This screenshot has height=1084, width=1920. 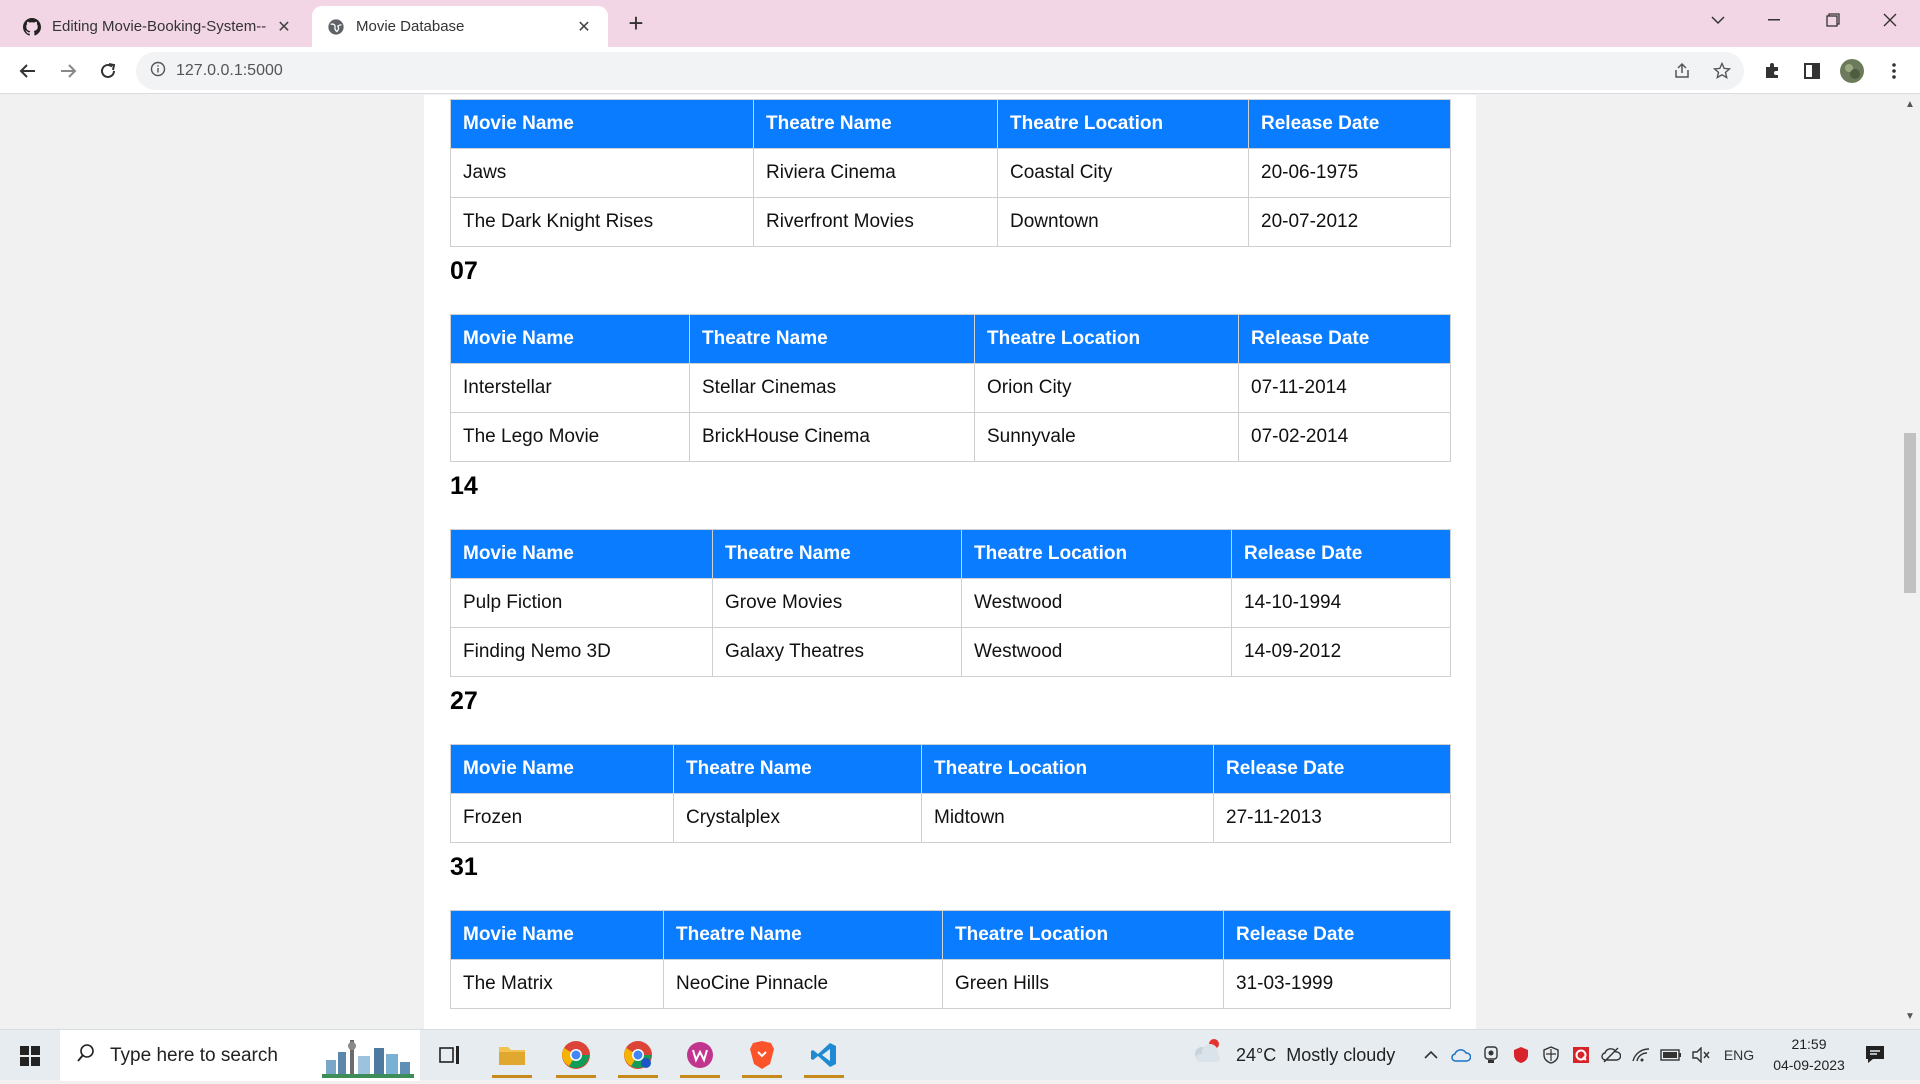 I want to click on system-clock: 21:59 04-09-2023, so click(x=1809, y=1055).